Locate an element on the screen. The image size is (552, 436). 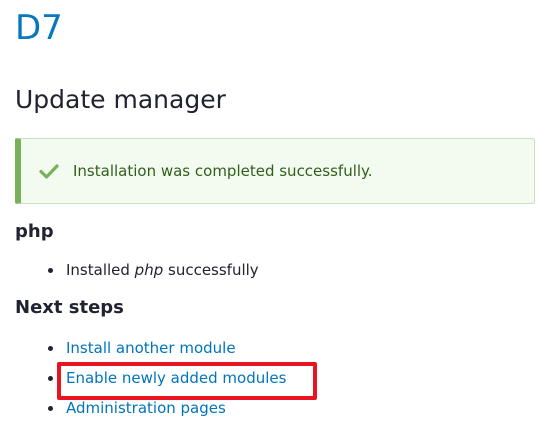
status-message: Installation was completed successfully. is located at coordinates (275, 171).